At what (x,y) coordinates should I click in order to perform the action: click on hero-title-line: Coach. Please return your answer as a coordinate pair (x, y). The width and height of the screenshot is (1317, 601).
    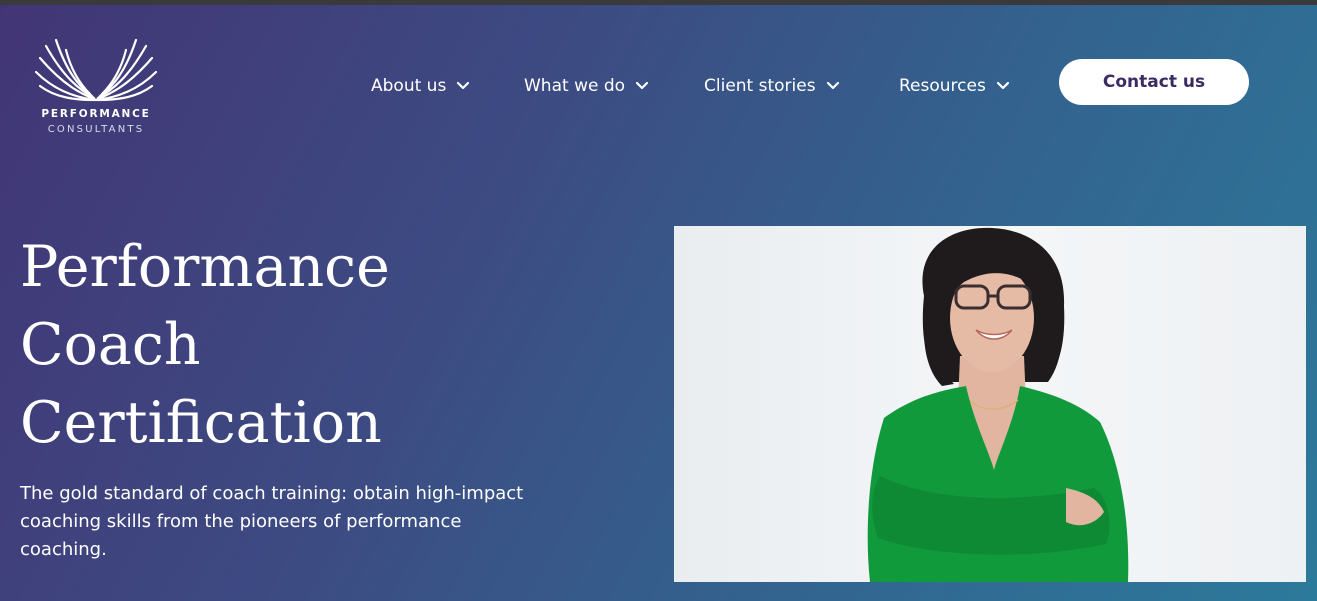
    Looking at the image, I should click on (110, 345).